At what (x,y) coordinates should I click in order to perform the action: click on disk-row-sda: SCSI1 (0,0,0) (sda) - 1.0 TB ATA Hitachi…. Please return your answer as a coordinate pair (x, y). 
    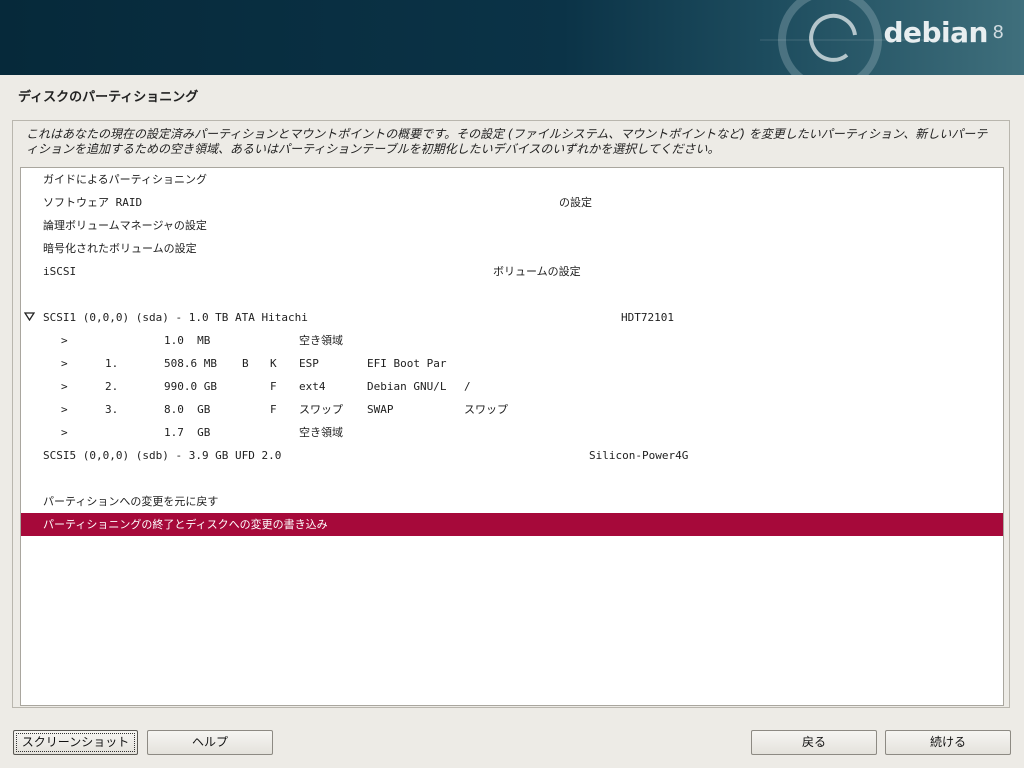
    Looking at the image, I should click on (512, 317).